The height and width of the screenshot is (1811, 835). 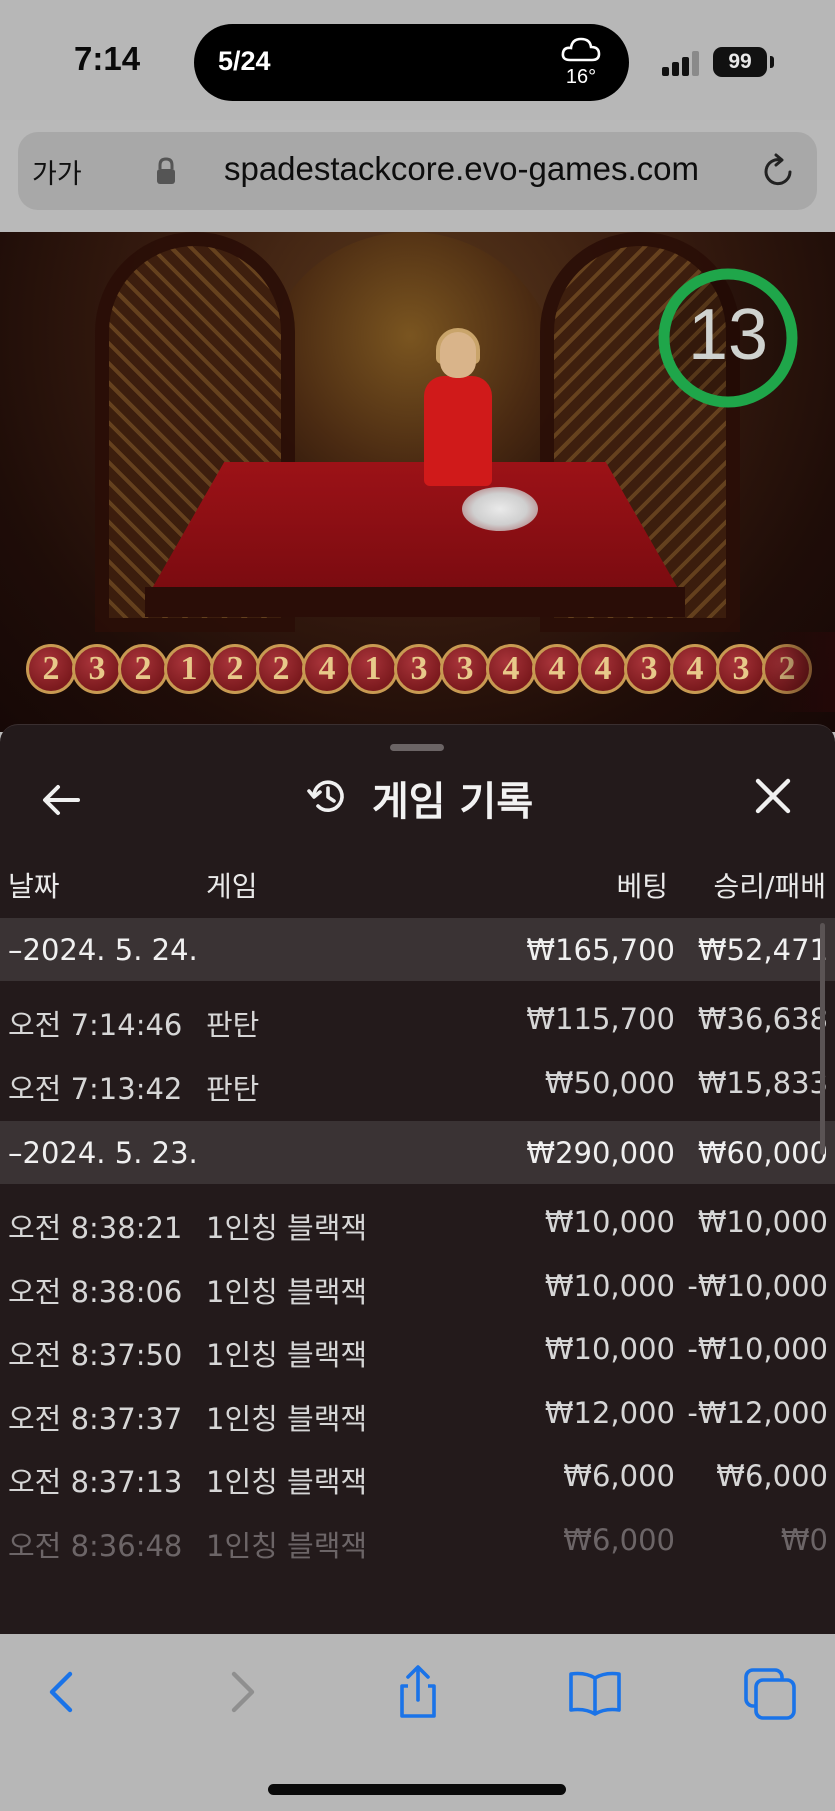 I want to click on row-time: 오전 7:14:46, so click(x=95, y=1025).